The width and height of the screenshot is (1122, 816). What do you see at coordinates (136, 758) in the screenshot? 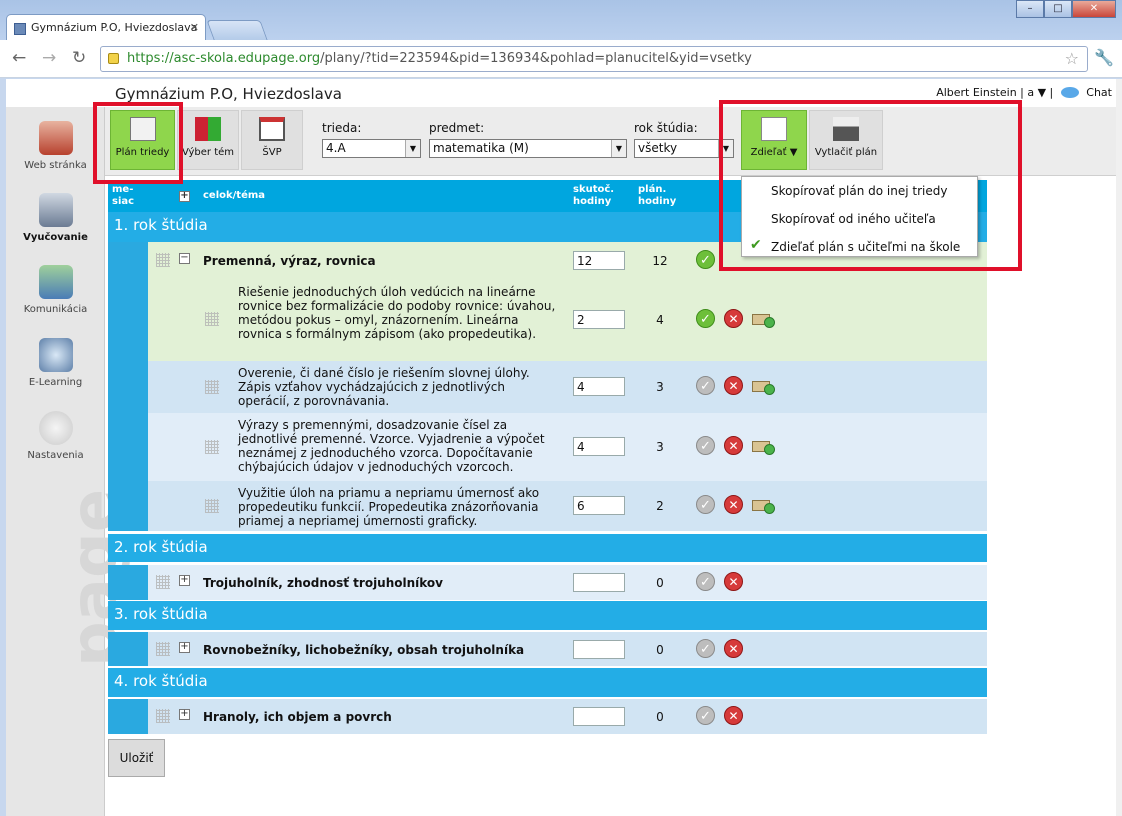
I see `save-button: Uložiť` at bounding box center [136, 758].